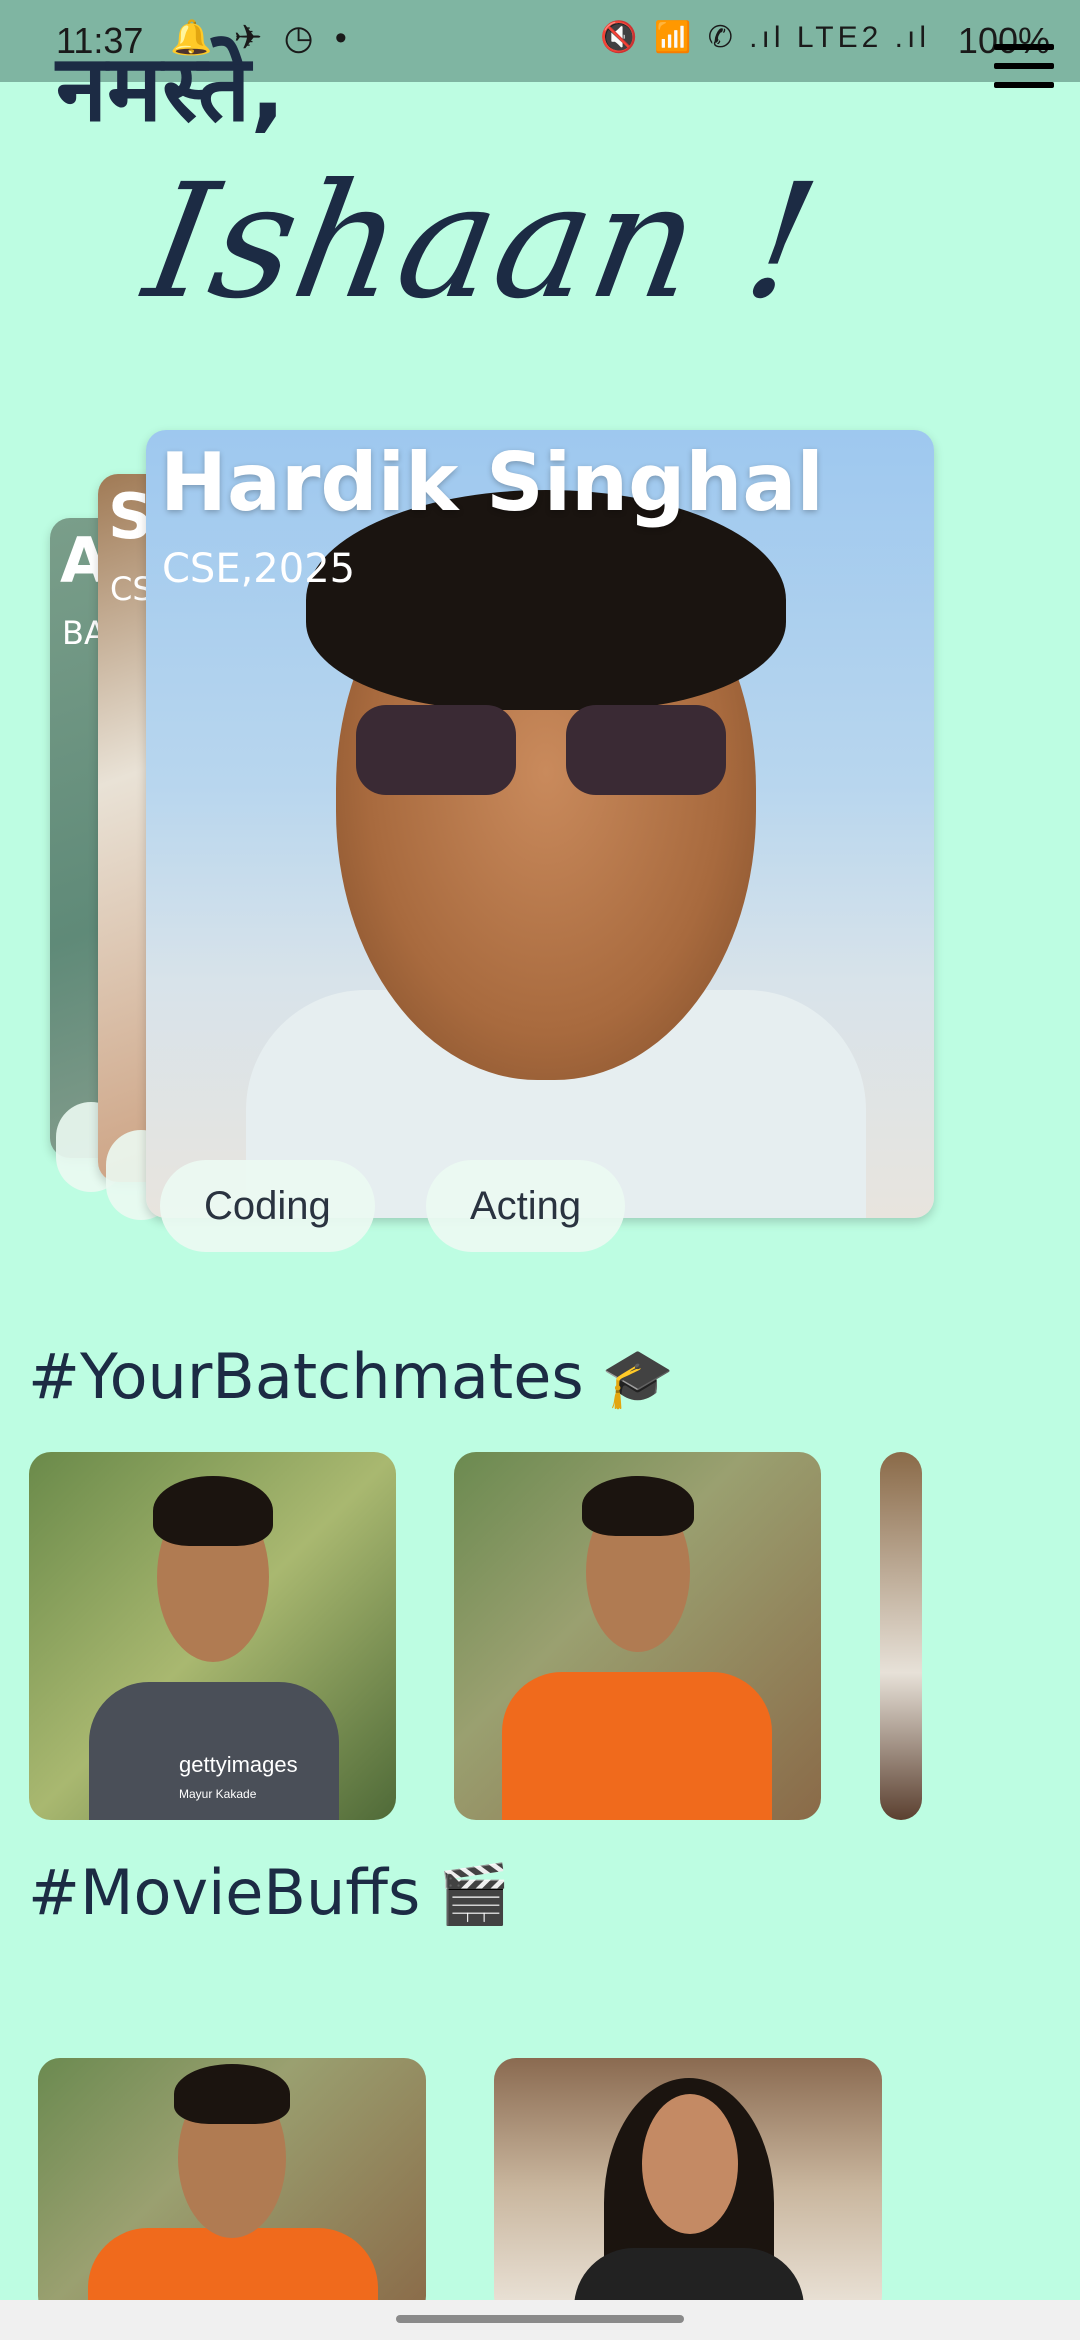  Describe the element at coordinates (1024, 66) in the screenshot. I see `hamburger-menu-icon` at that location.